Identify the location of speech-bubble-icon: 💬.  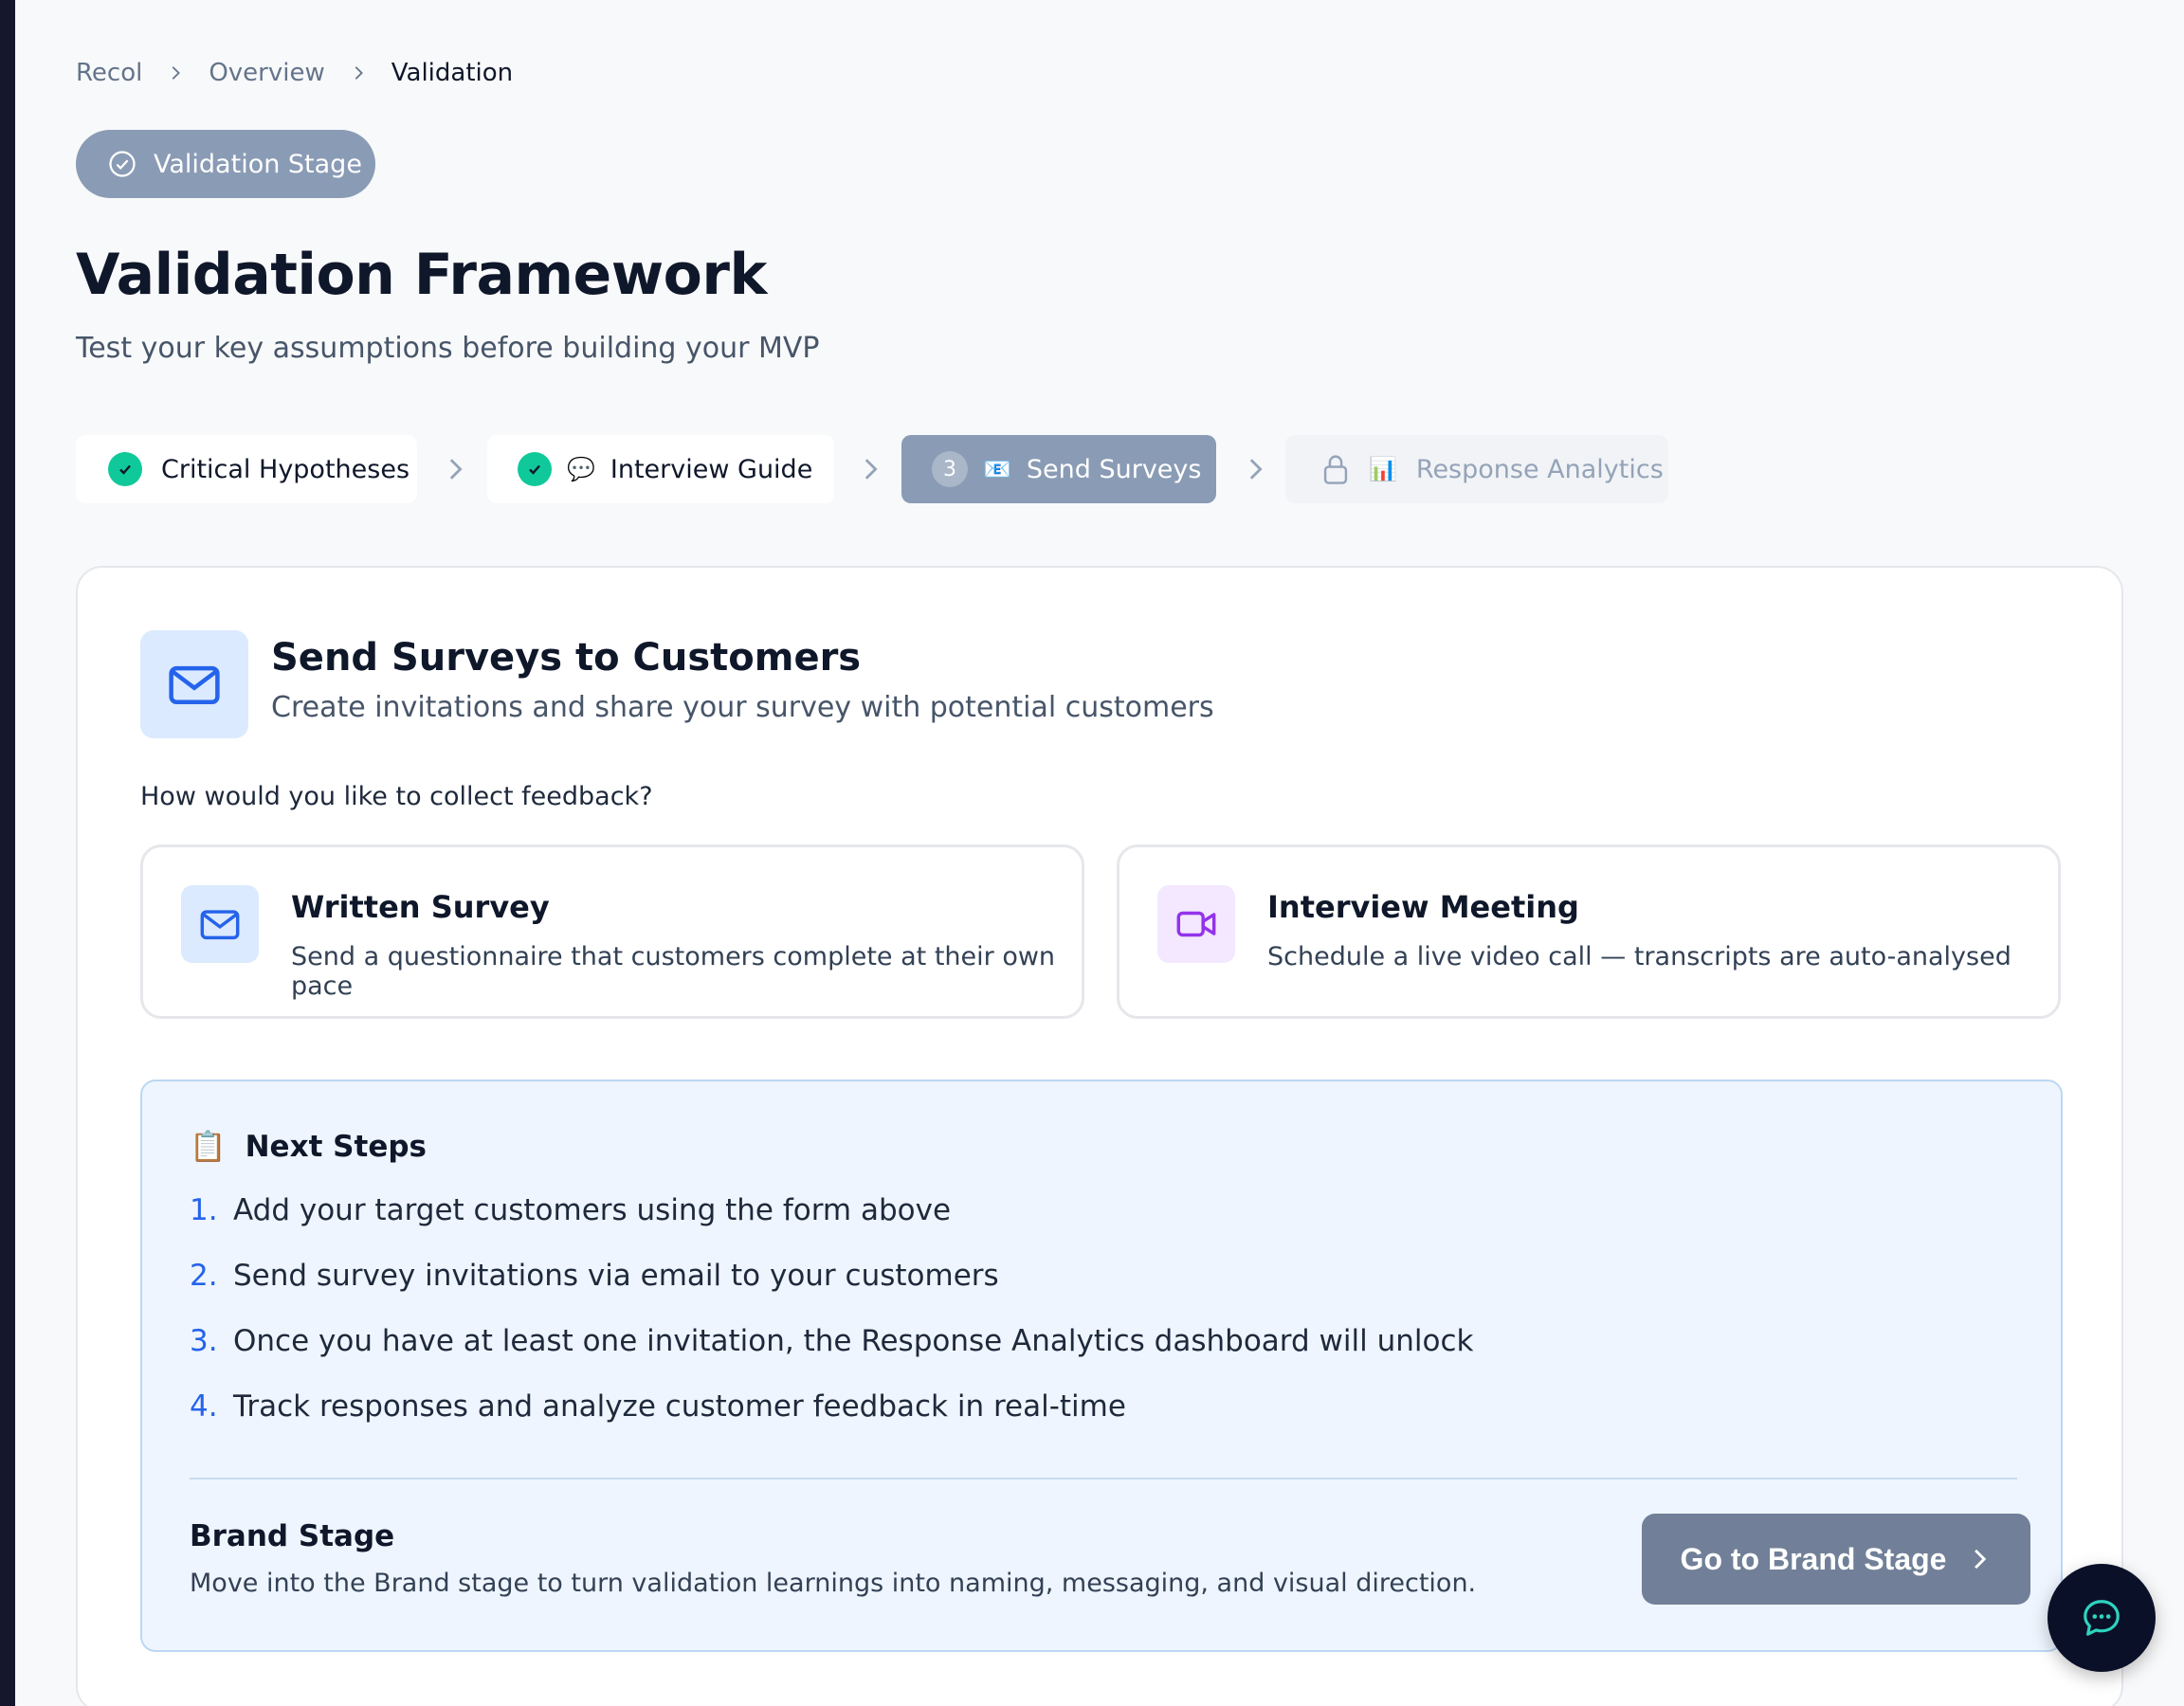
(581, 469).